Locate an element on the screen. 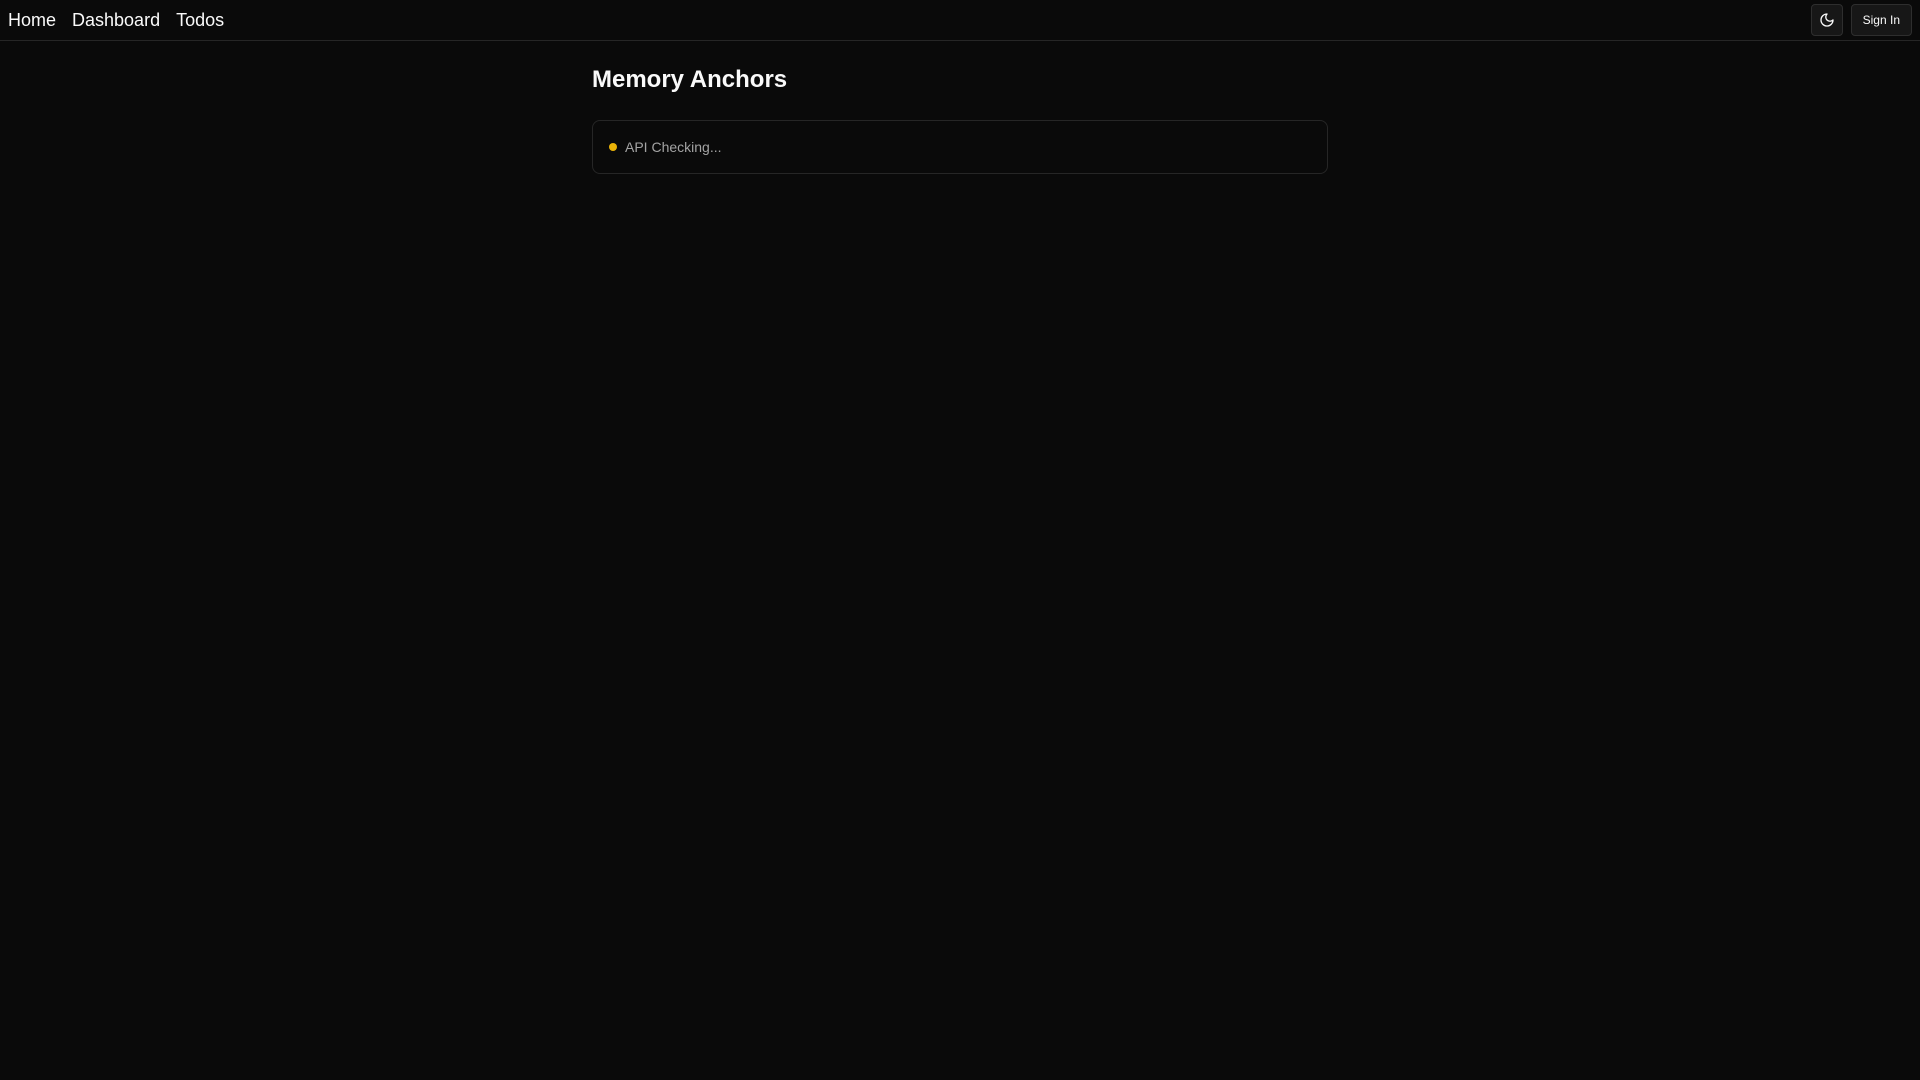 This screenshot has width=1920, height=1080. nav-link-dashboard: Dashboard is located at coordinates (116, 20).